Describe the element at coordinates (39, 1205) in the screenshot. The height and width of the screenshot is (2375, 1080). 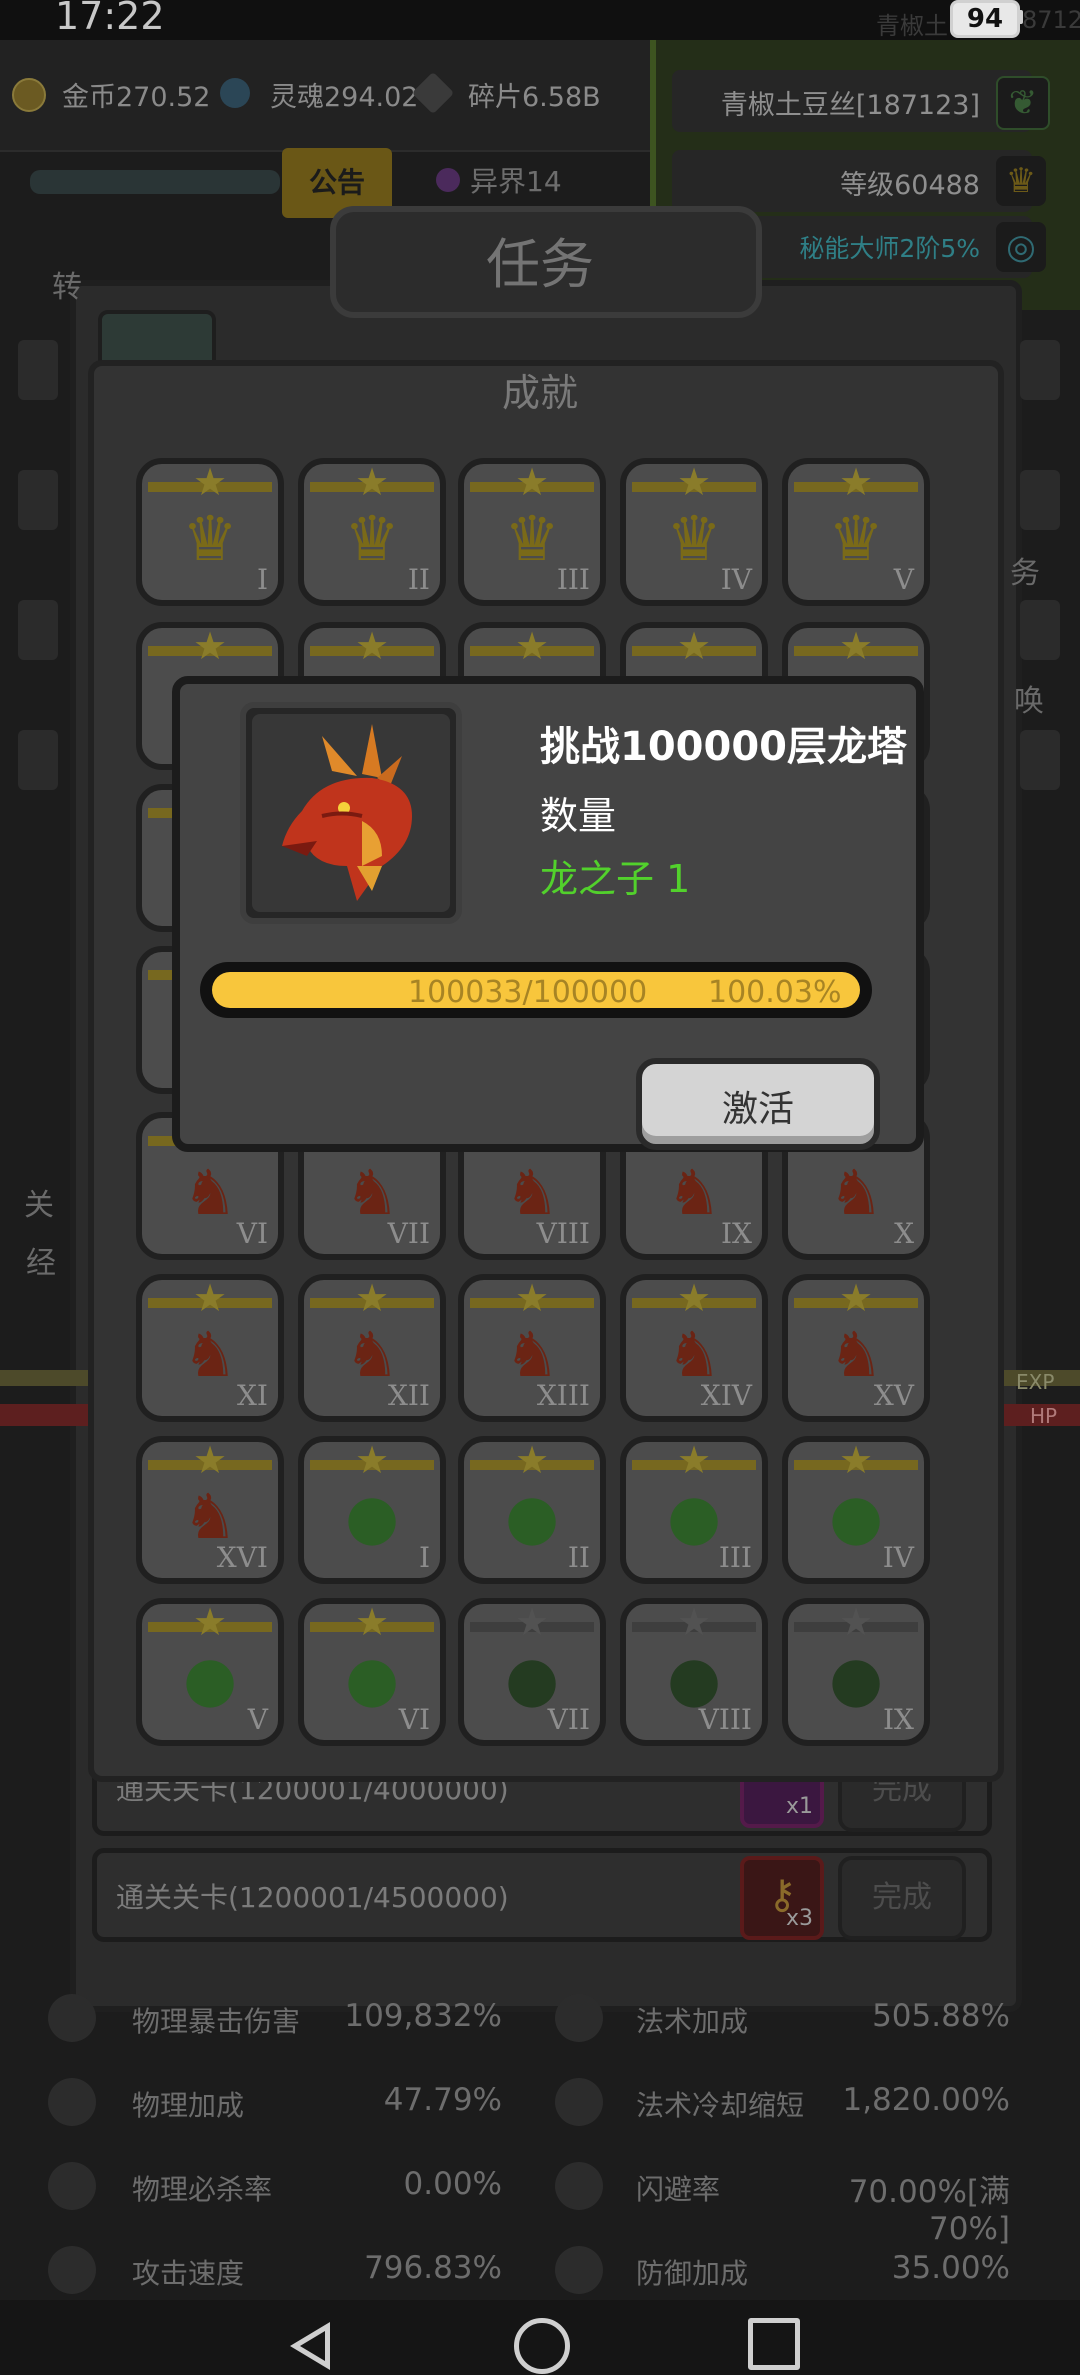
I see `stage-label: 关` at that location.